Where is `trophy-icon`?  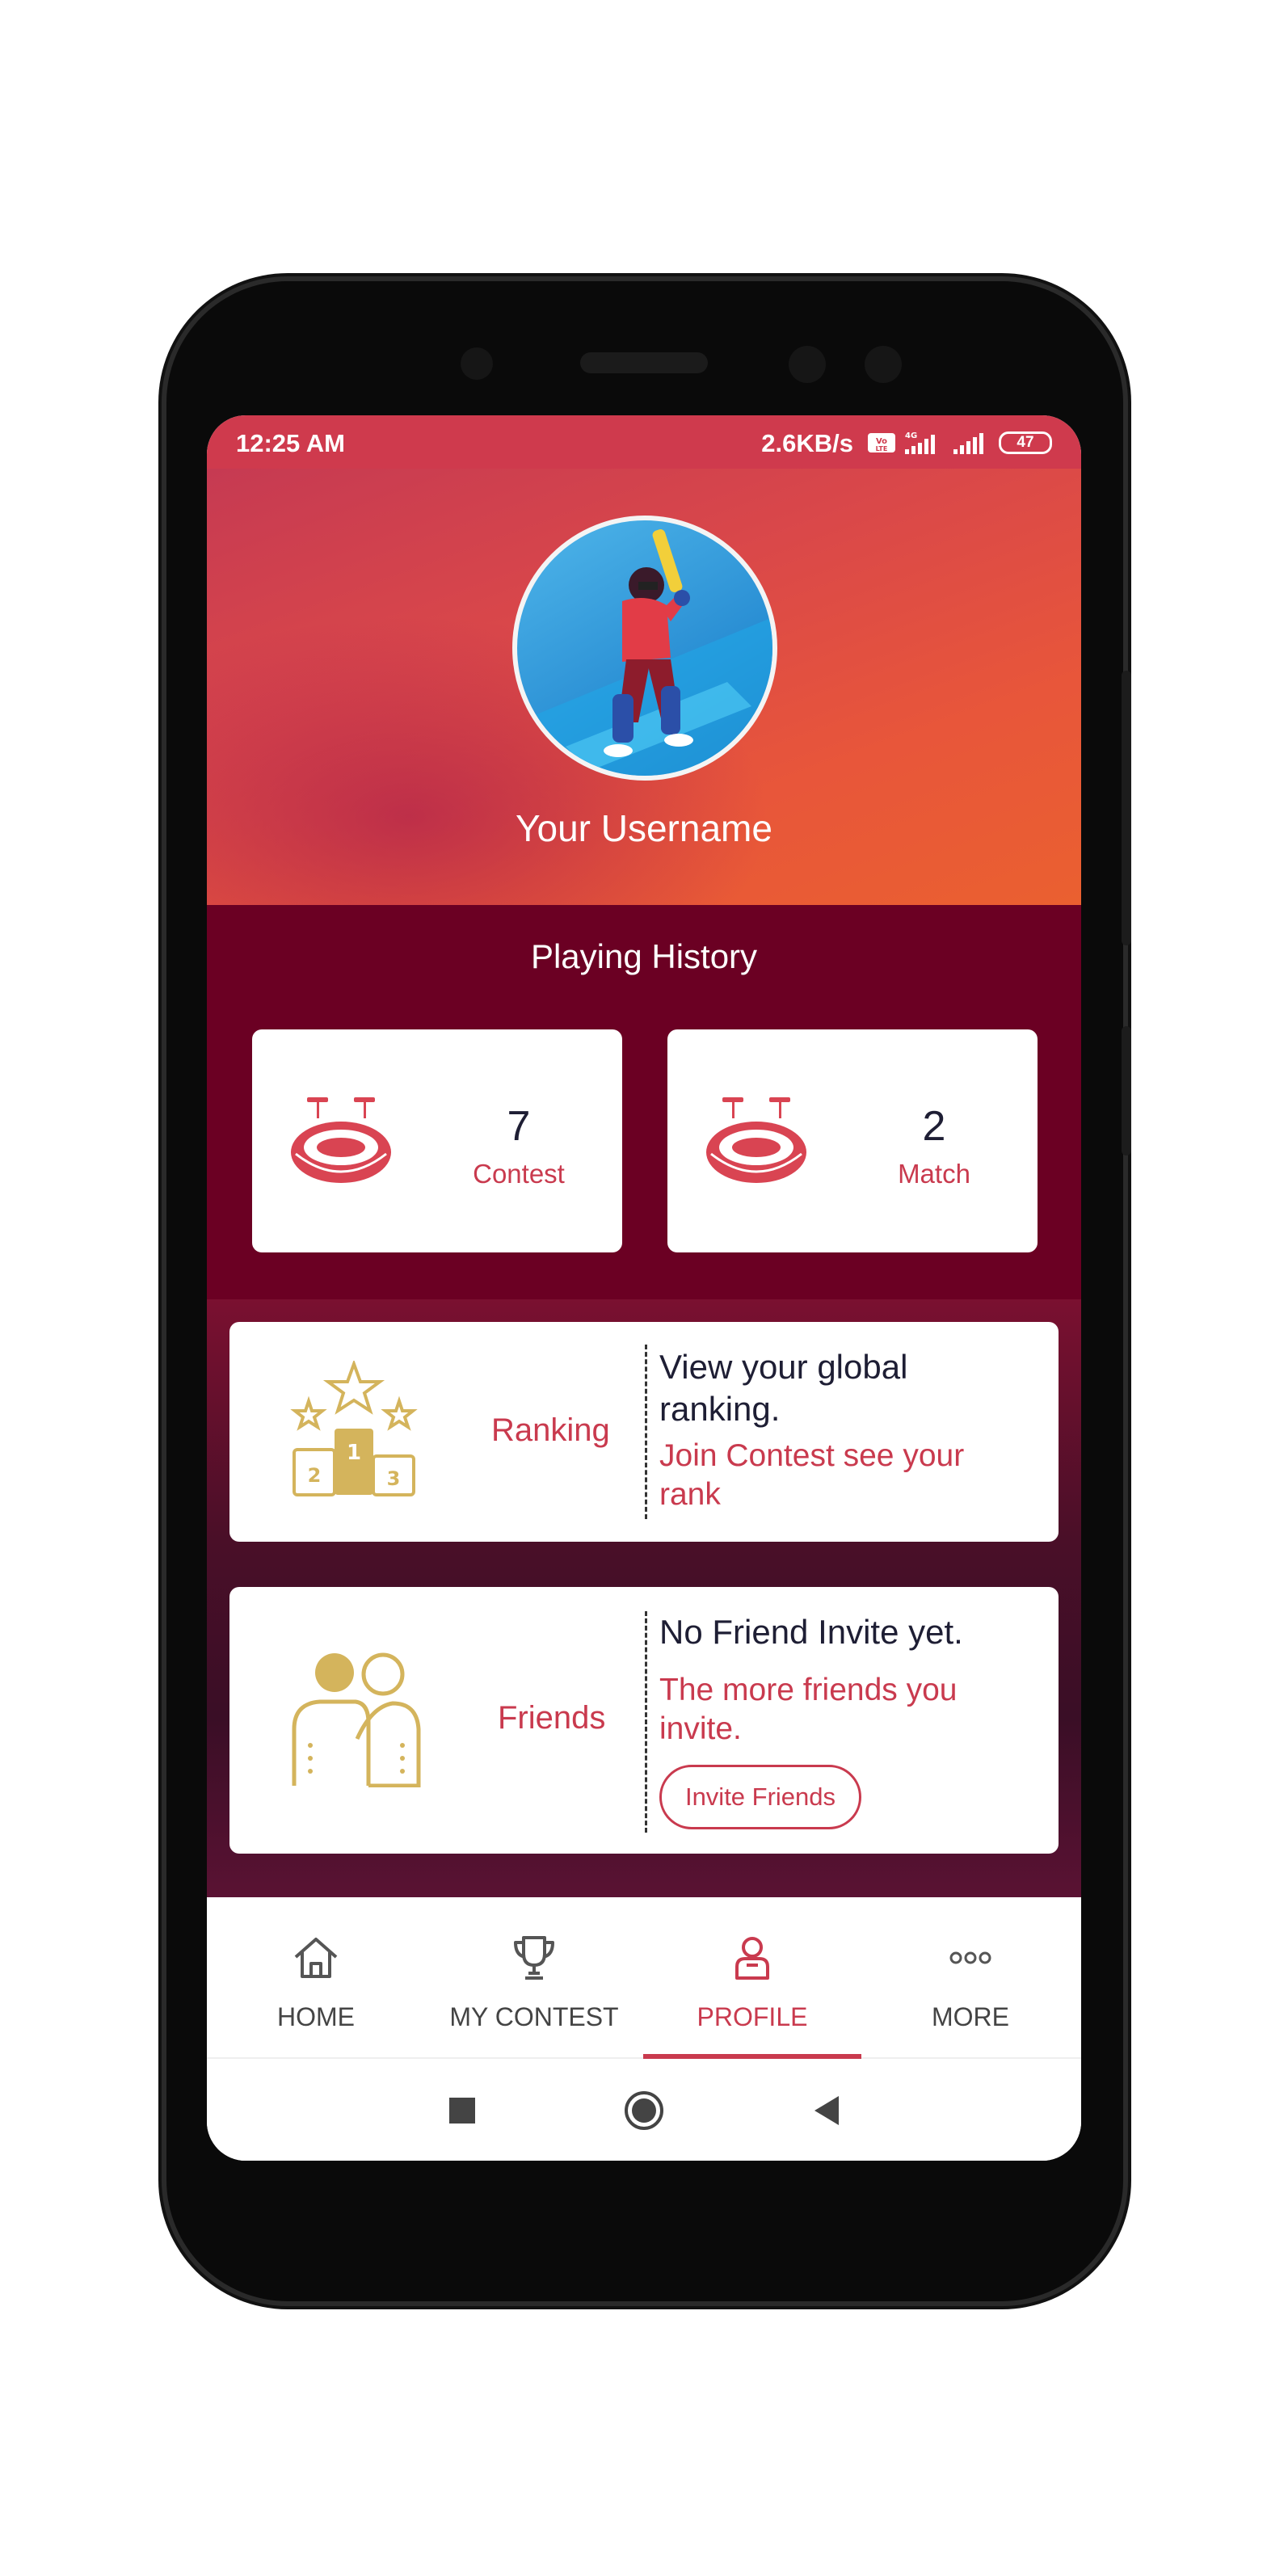
trophy-icon is located at coordinates (534, 1958).